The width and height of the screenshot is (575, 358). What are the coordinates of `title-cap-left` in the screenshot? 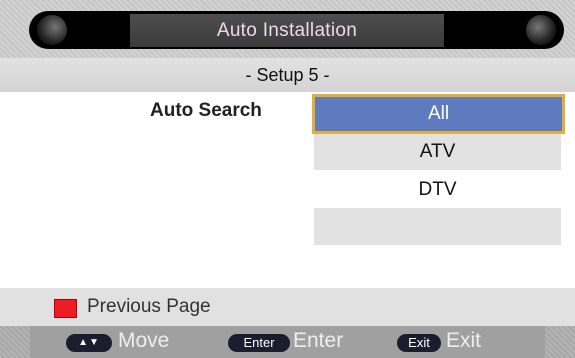 It's located at (52, 30).